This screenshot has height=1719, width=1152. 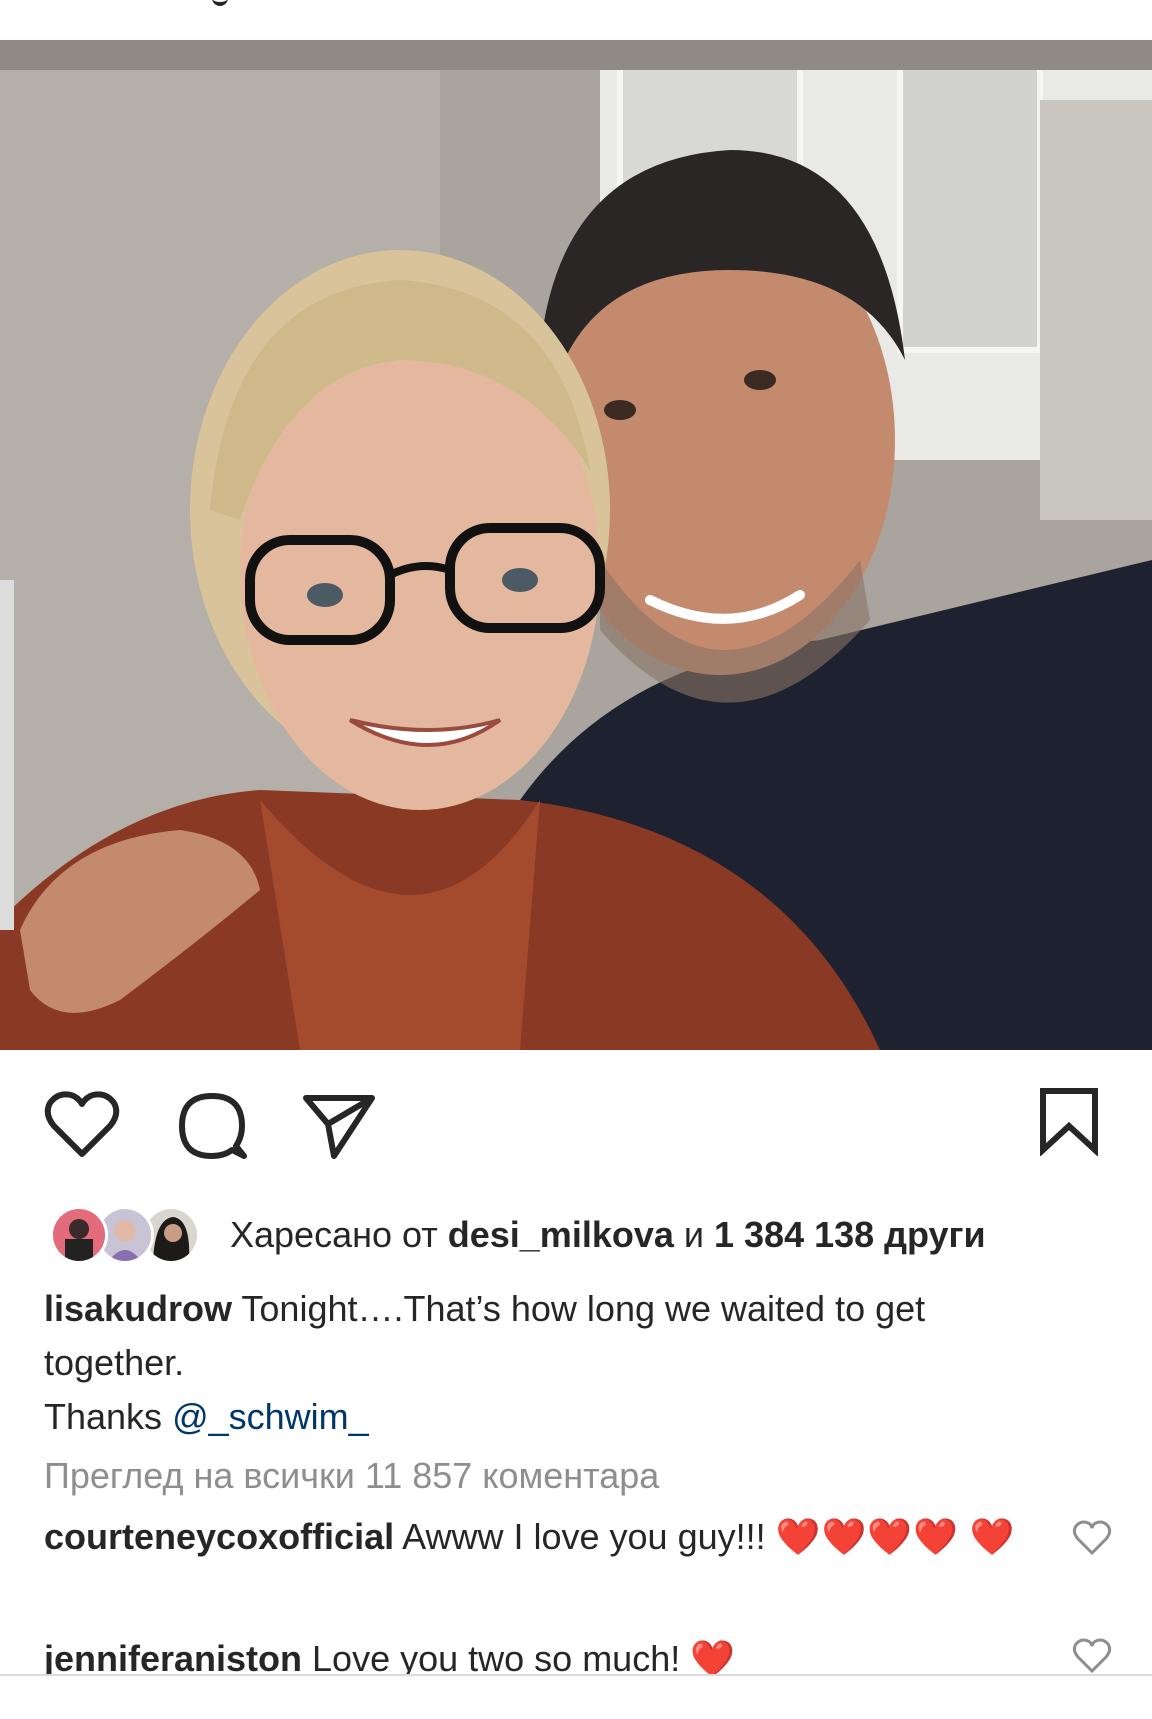 What do you see at coordinates (1069, 1121) in the screenshot?
I see `save-bookmark-icon` at bounding box center [1069, 1121].